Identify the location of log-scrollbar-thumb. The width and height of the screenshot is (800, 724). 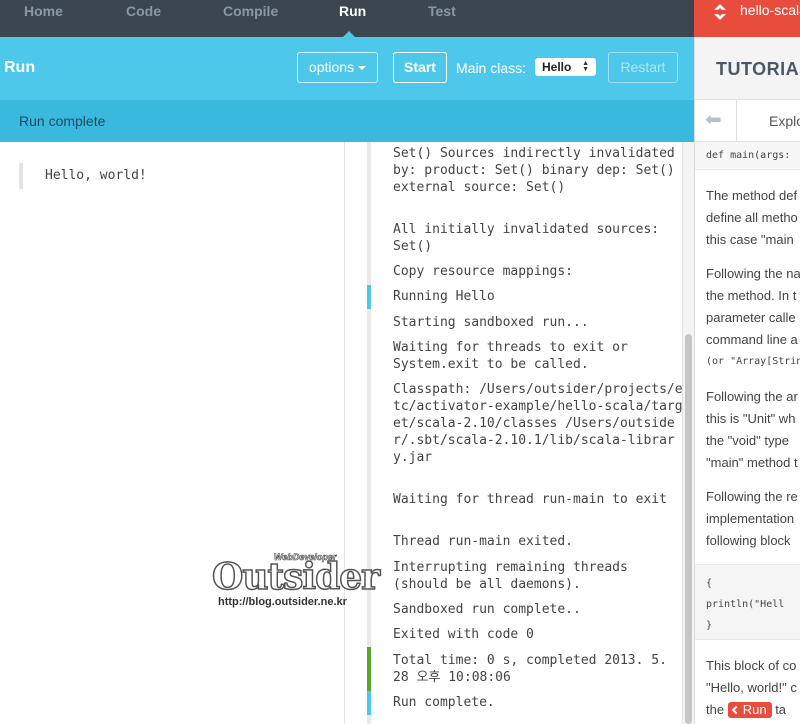
(688, 529).